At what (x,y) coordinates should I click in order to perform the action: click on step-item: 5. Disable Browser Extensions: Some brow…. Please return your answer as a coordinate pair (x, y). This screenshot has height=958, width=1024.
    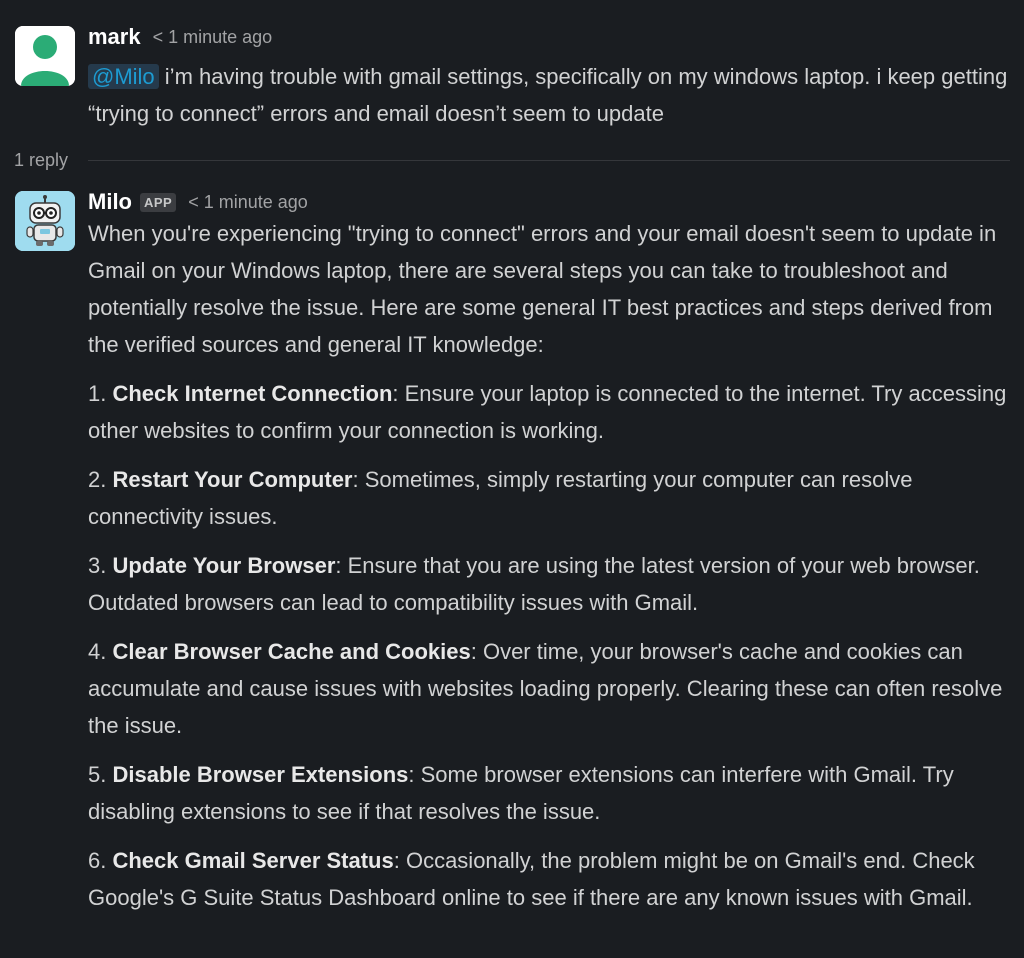
    Looking at the image, I should click on (549, 793).